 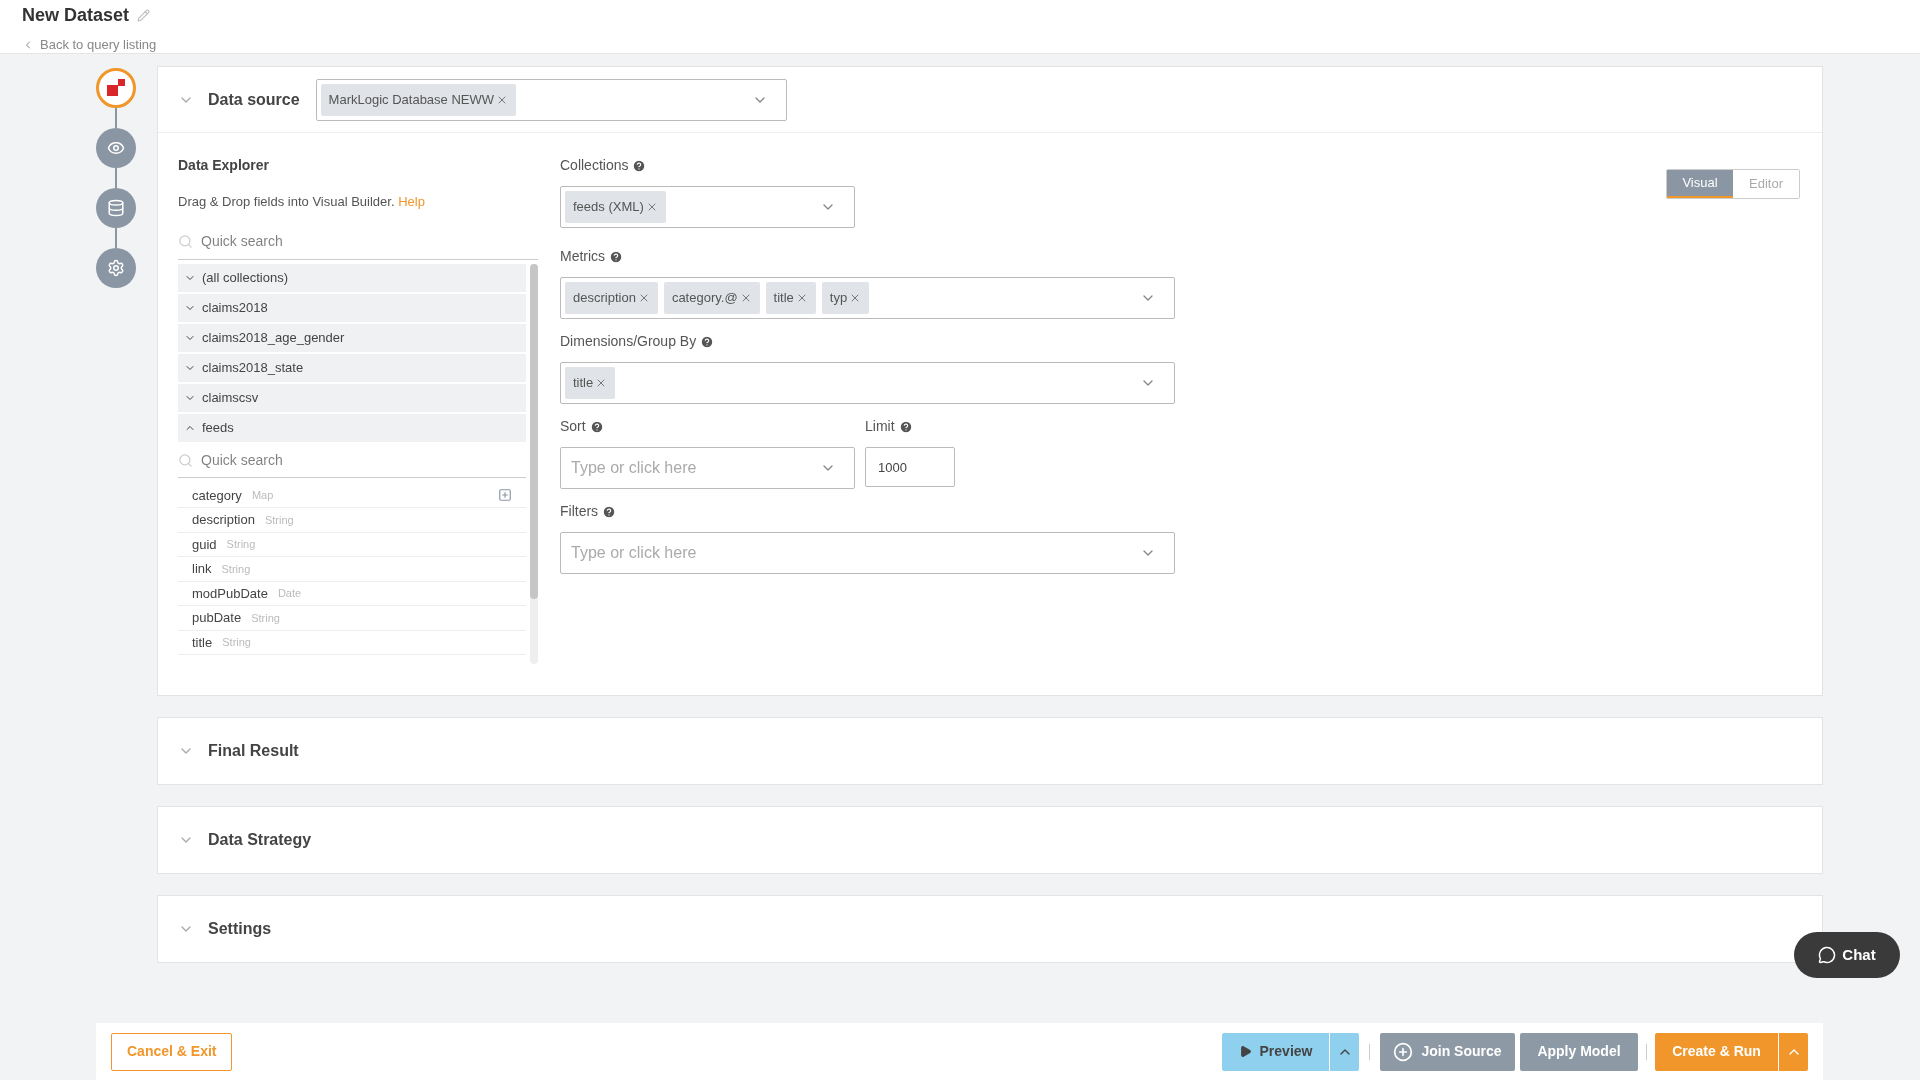 I want to click on tag-chip: typ, so click(x=845, y=298).